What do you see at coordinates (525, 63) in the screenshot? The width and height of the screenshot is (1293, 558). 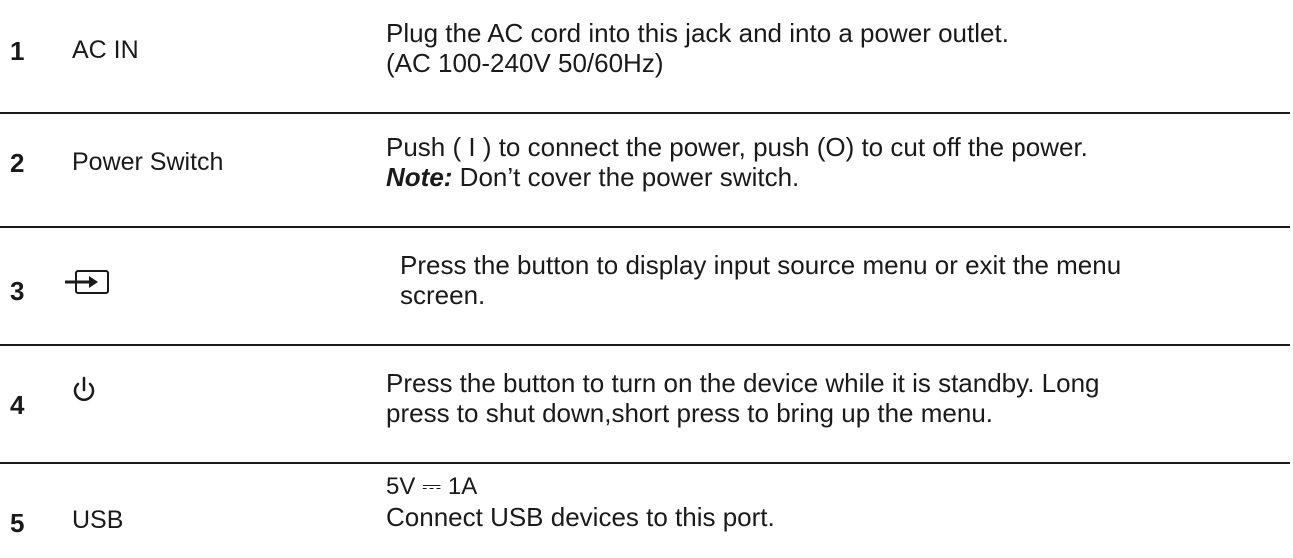 I see `description-line: (AC 100-240V 50/60Hz)` at bounding box center [525, 63].